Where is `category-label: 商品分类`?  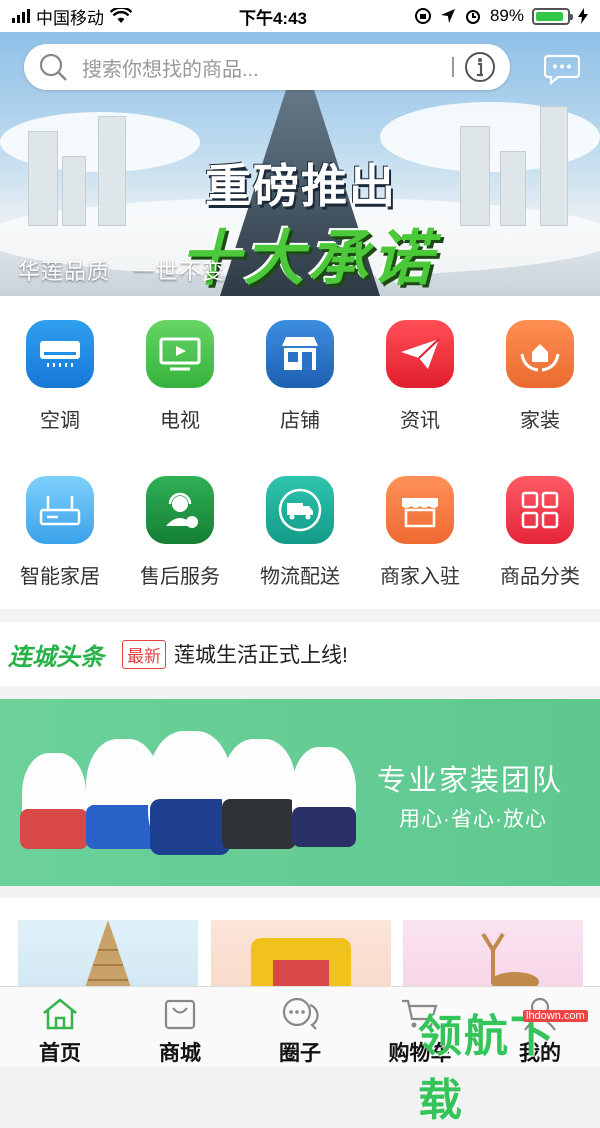 category-label: 商品分类 is located at coordinates (540, 577).